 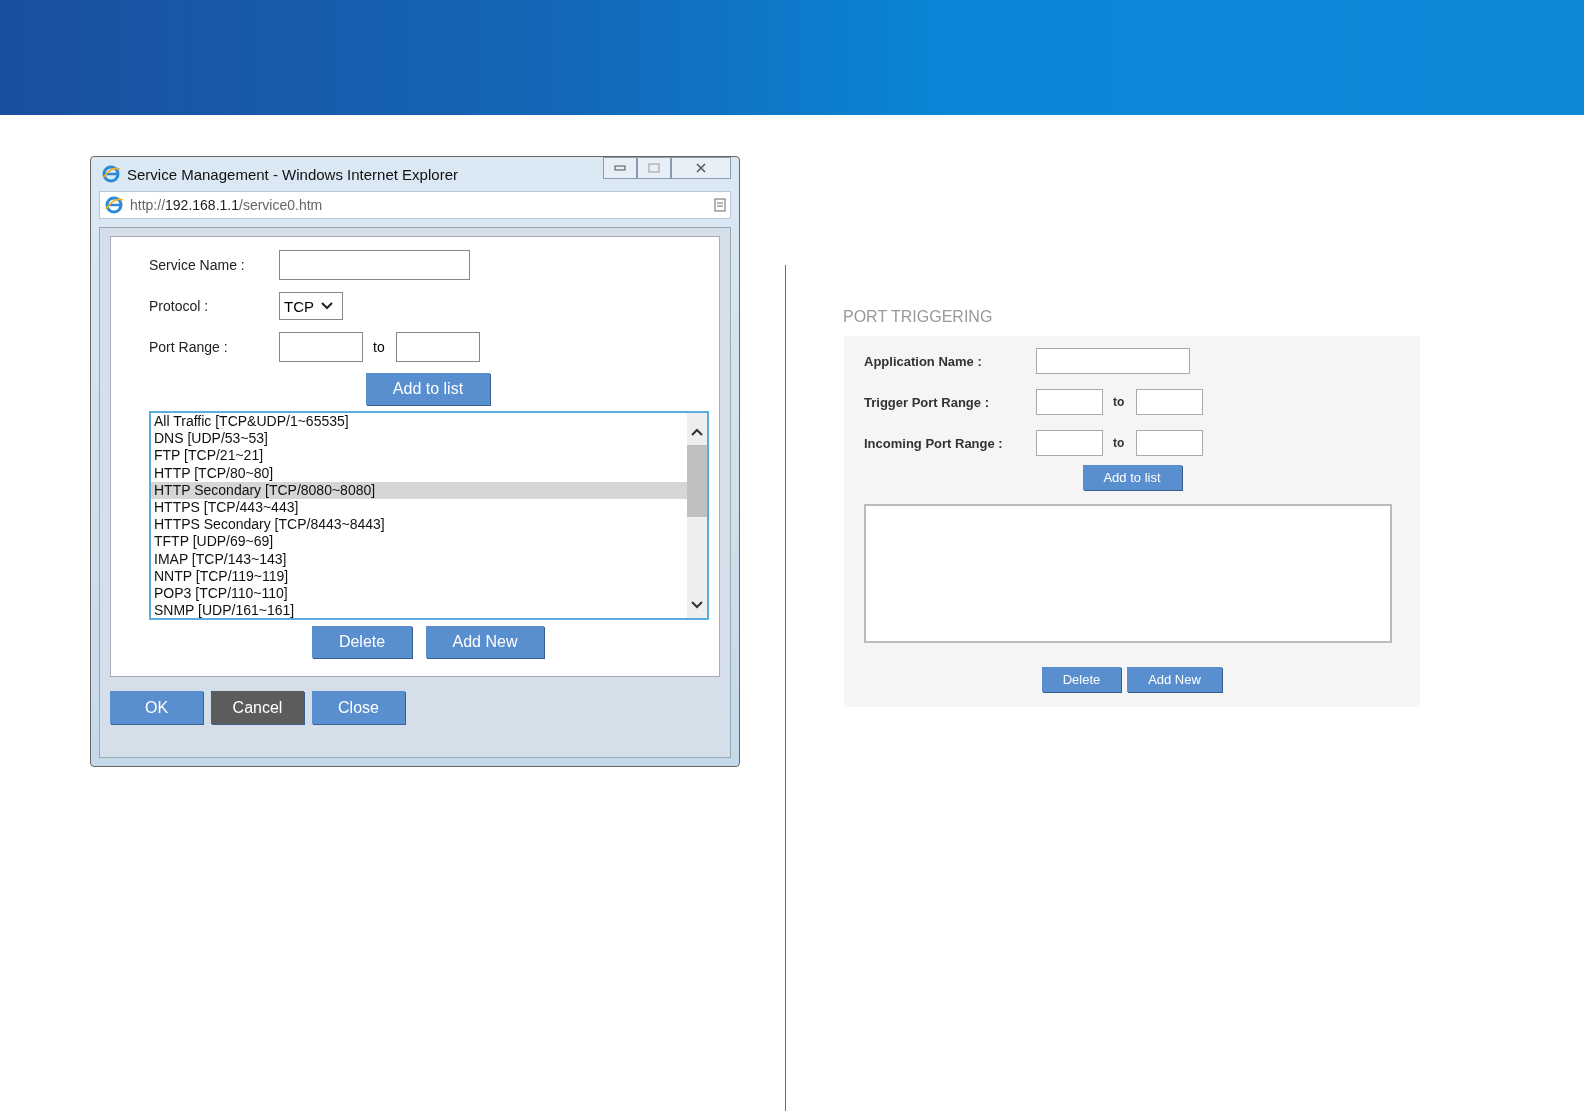 What do you see at coordinates (927, 402) in the screenshot?
I see `field-label: Trigger Port Range :` at bounding box center [927, 402].